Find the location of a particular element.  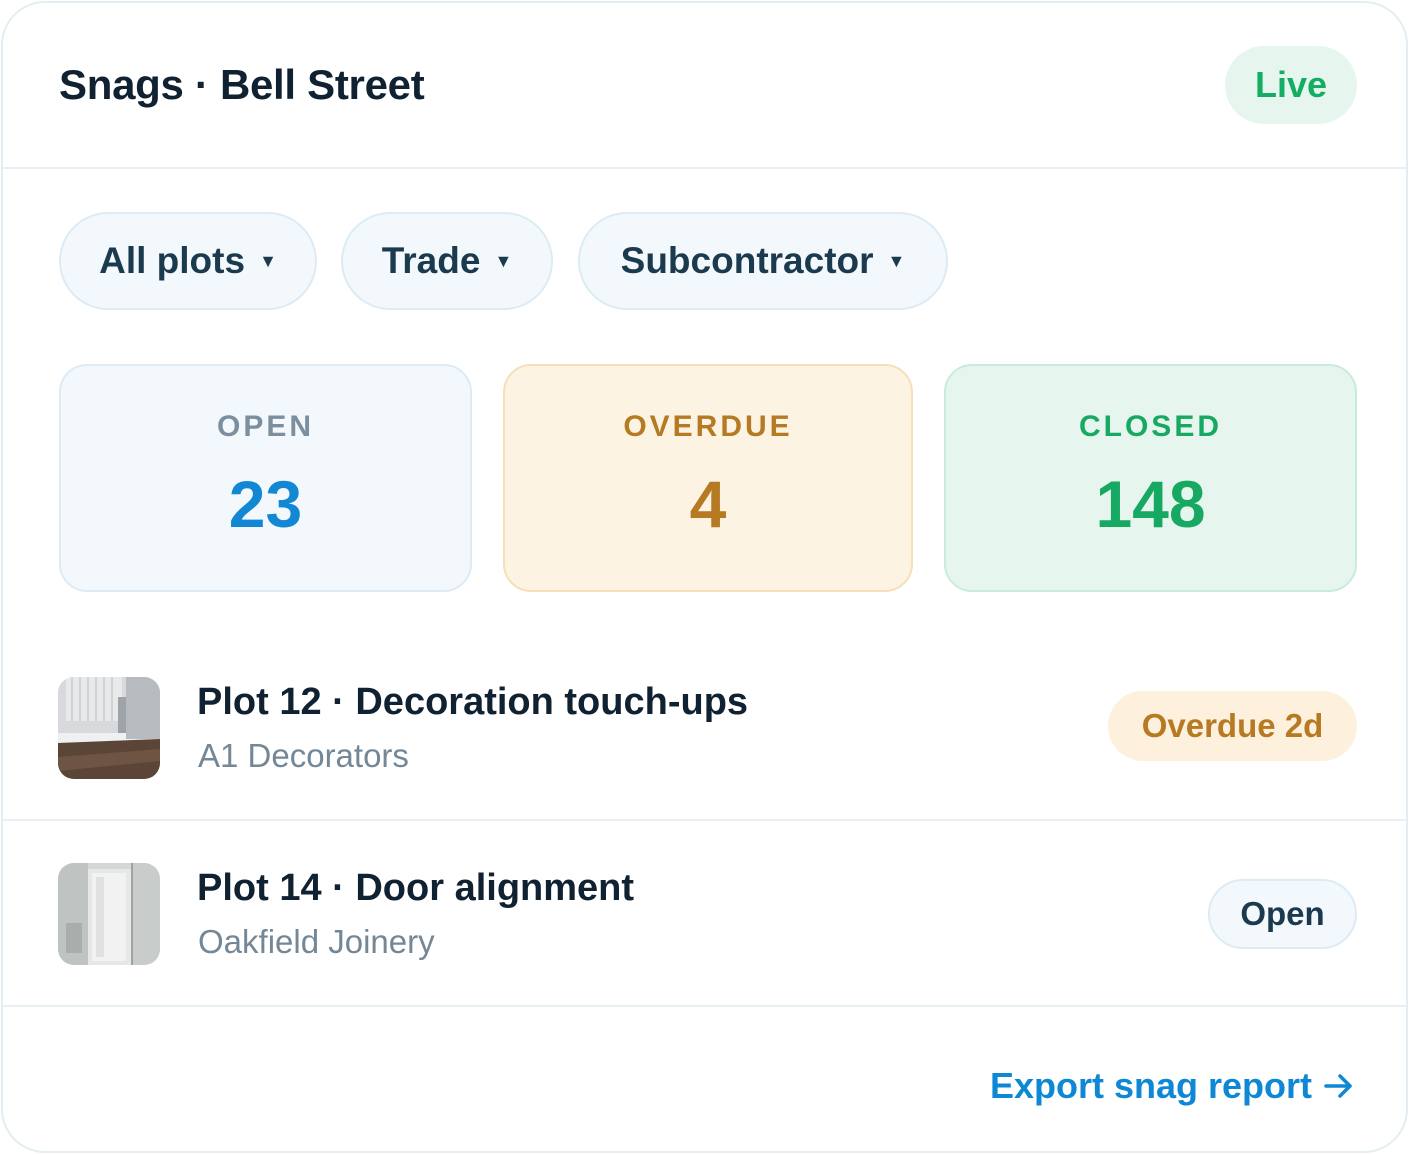

skirting-photo-icon is located at coordinates (109, 728).